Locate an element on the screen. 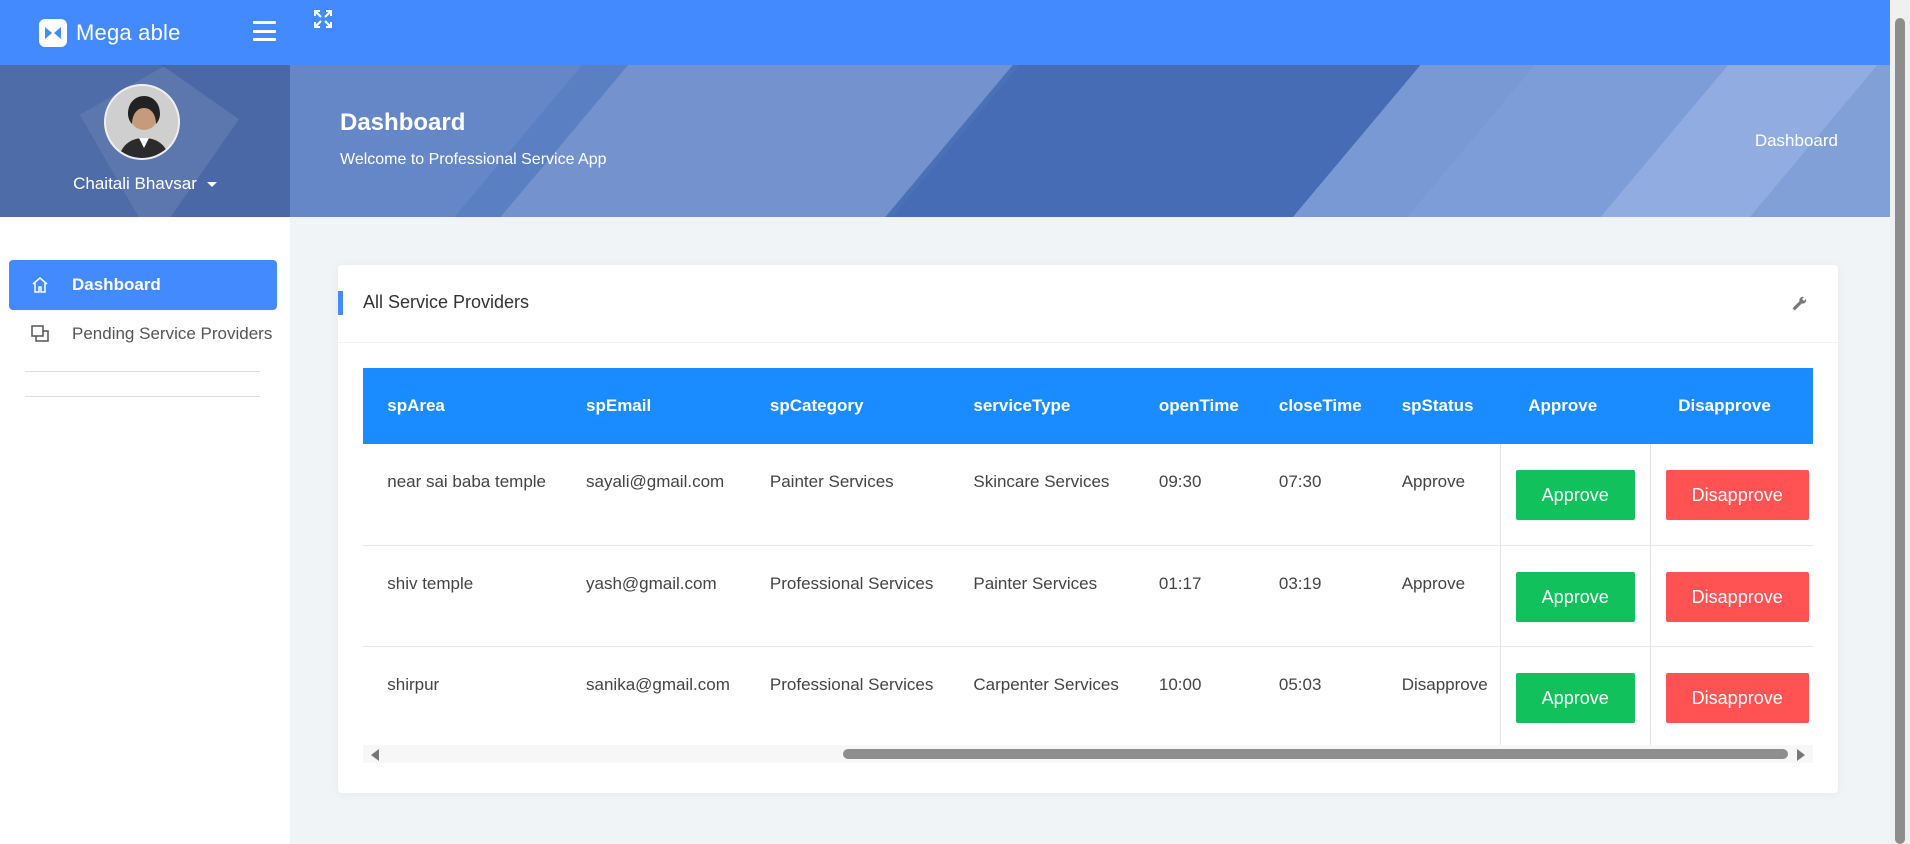  cell-email: sanika@gmail.com is located at coordinates (658, 684).